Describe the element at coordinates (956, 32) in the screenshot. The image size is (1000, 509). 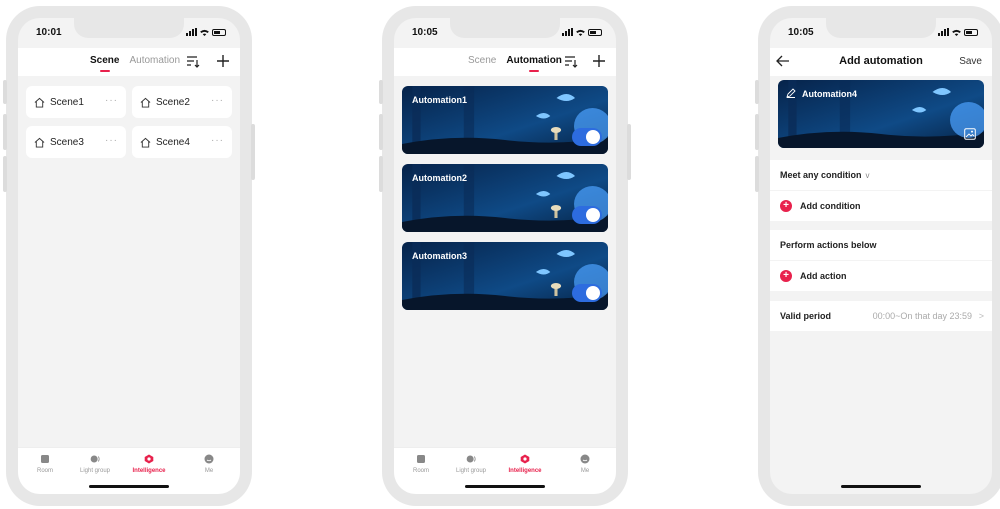
I see `wifi-icon` at that location.